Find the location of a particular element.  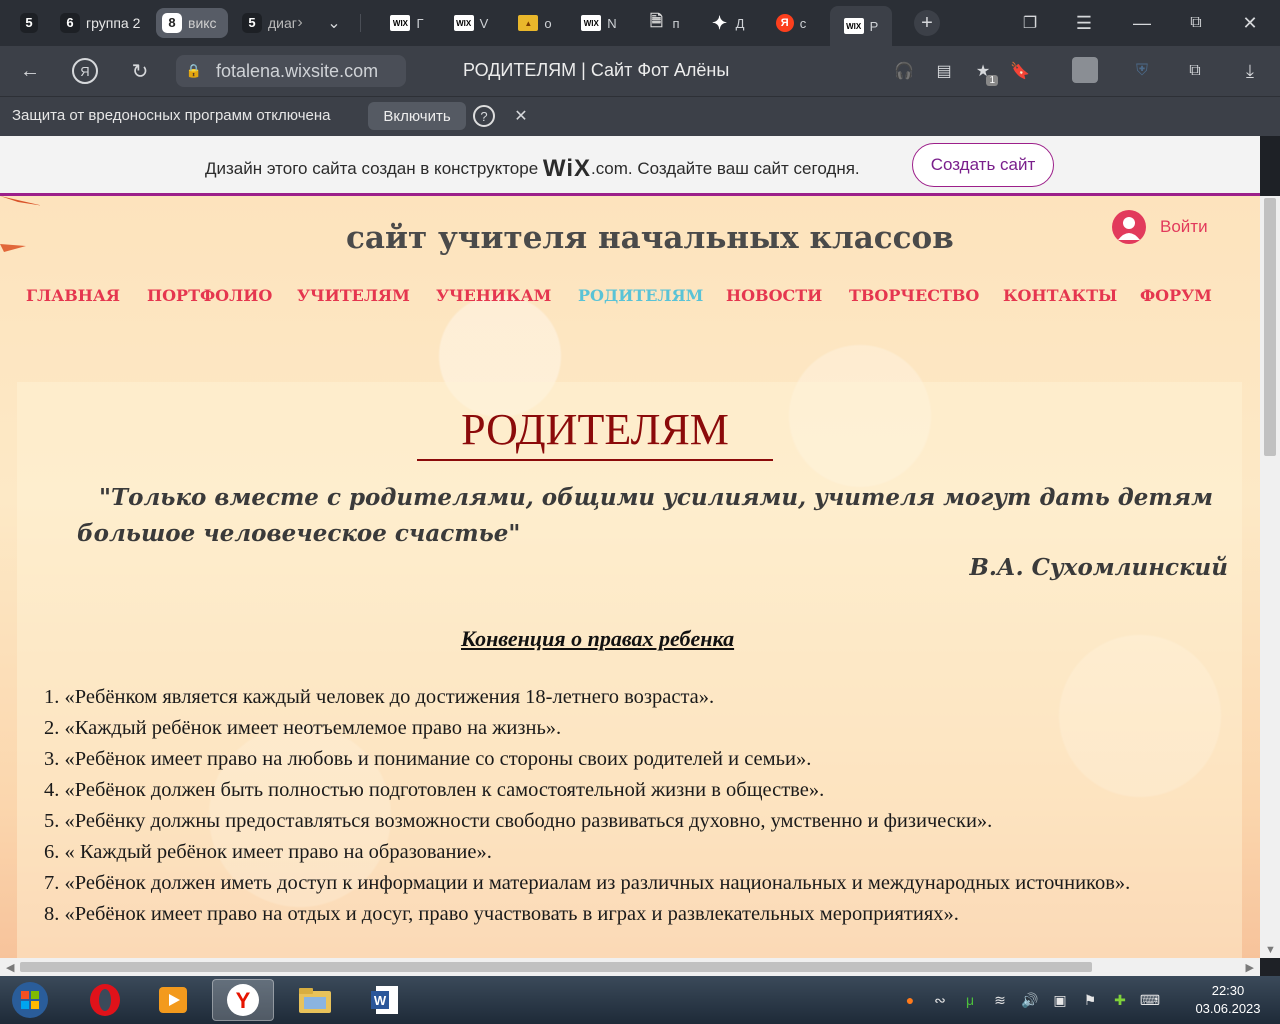

wix-logo-suffix: .com is located at coordinates (609, 168).